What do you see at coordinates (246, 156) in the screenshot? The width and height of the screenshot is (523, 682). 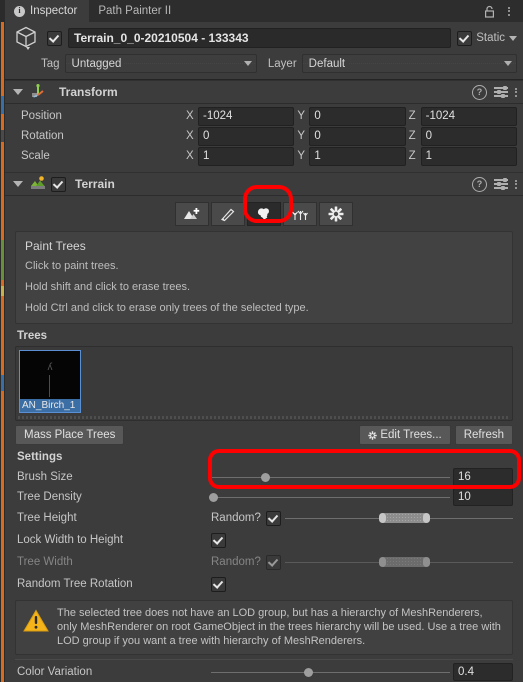 I see `scale-x-input: 1` at bounding box center [246, 156].